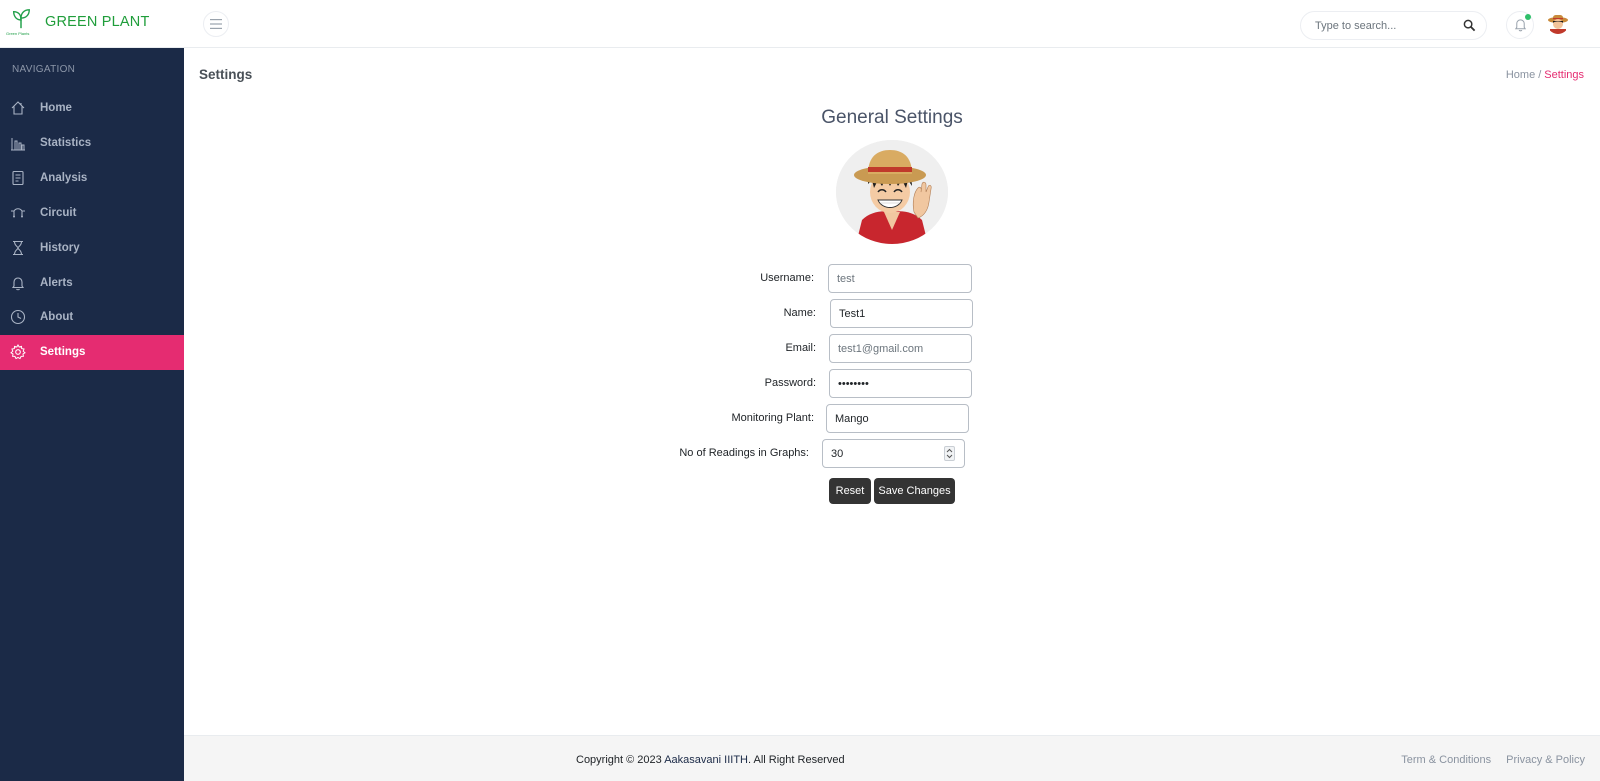 The width and height of the screenshot is (1600, 781). Describe the element at coordinates (900, 348) in the screenshot. I see `email-field` at that location.